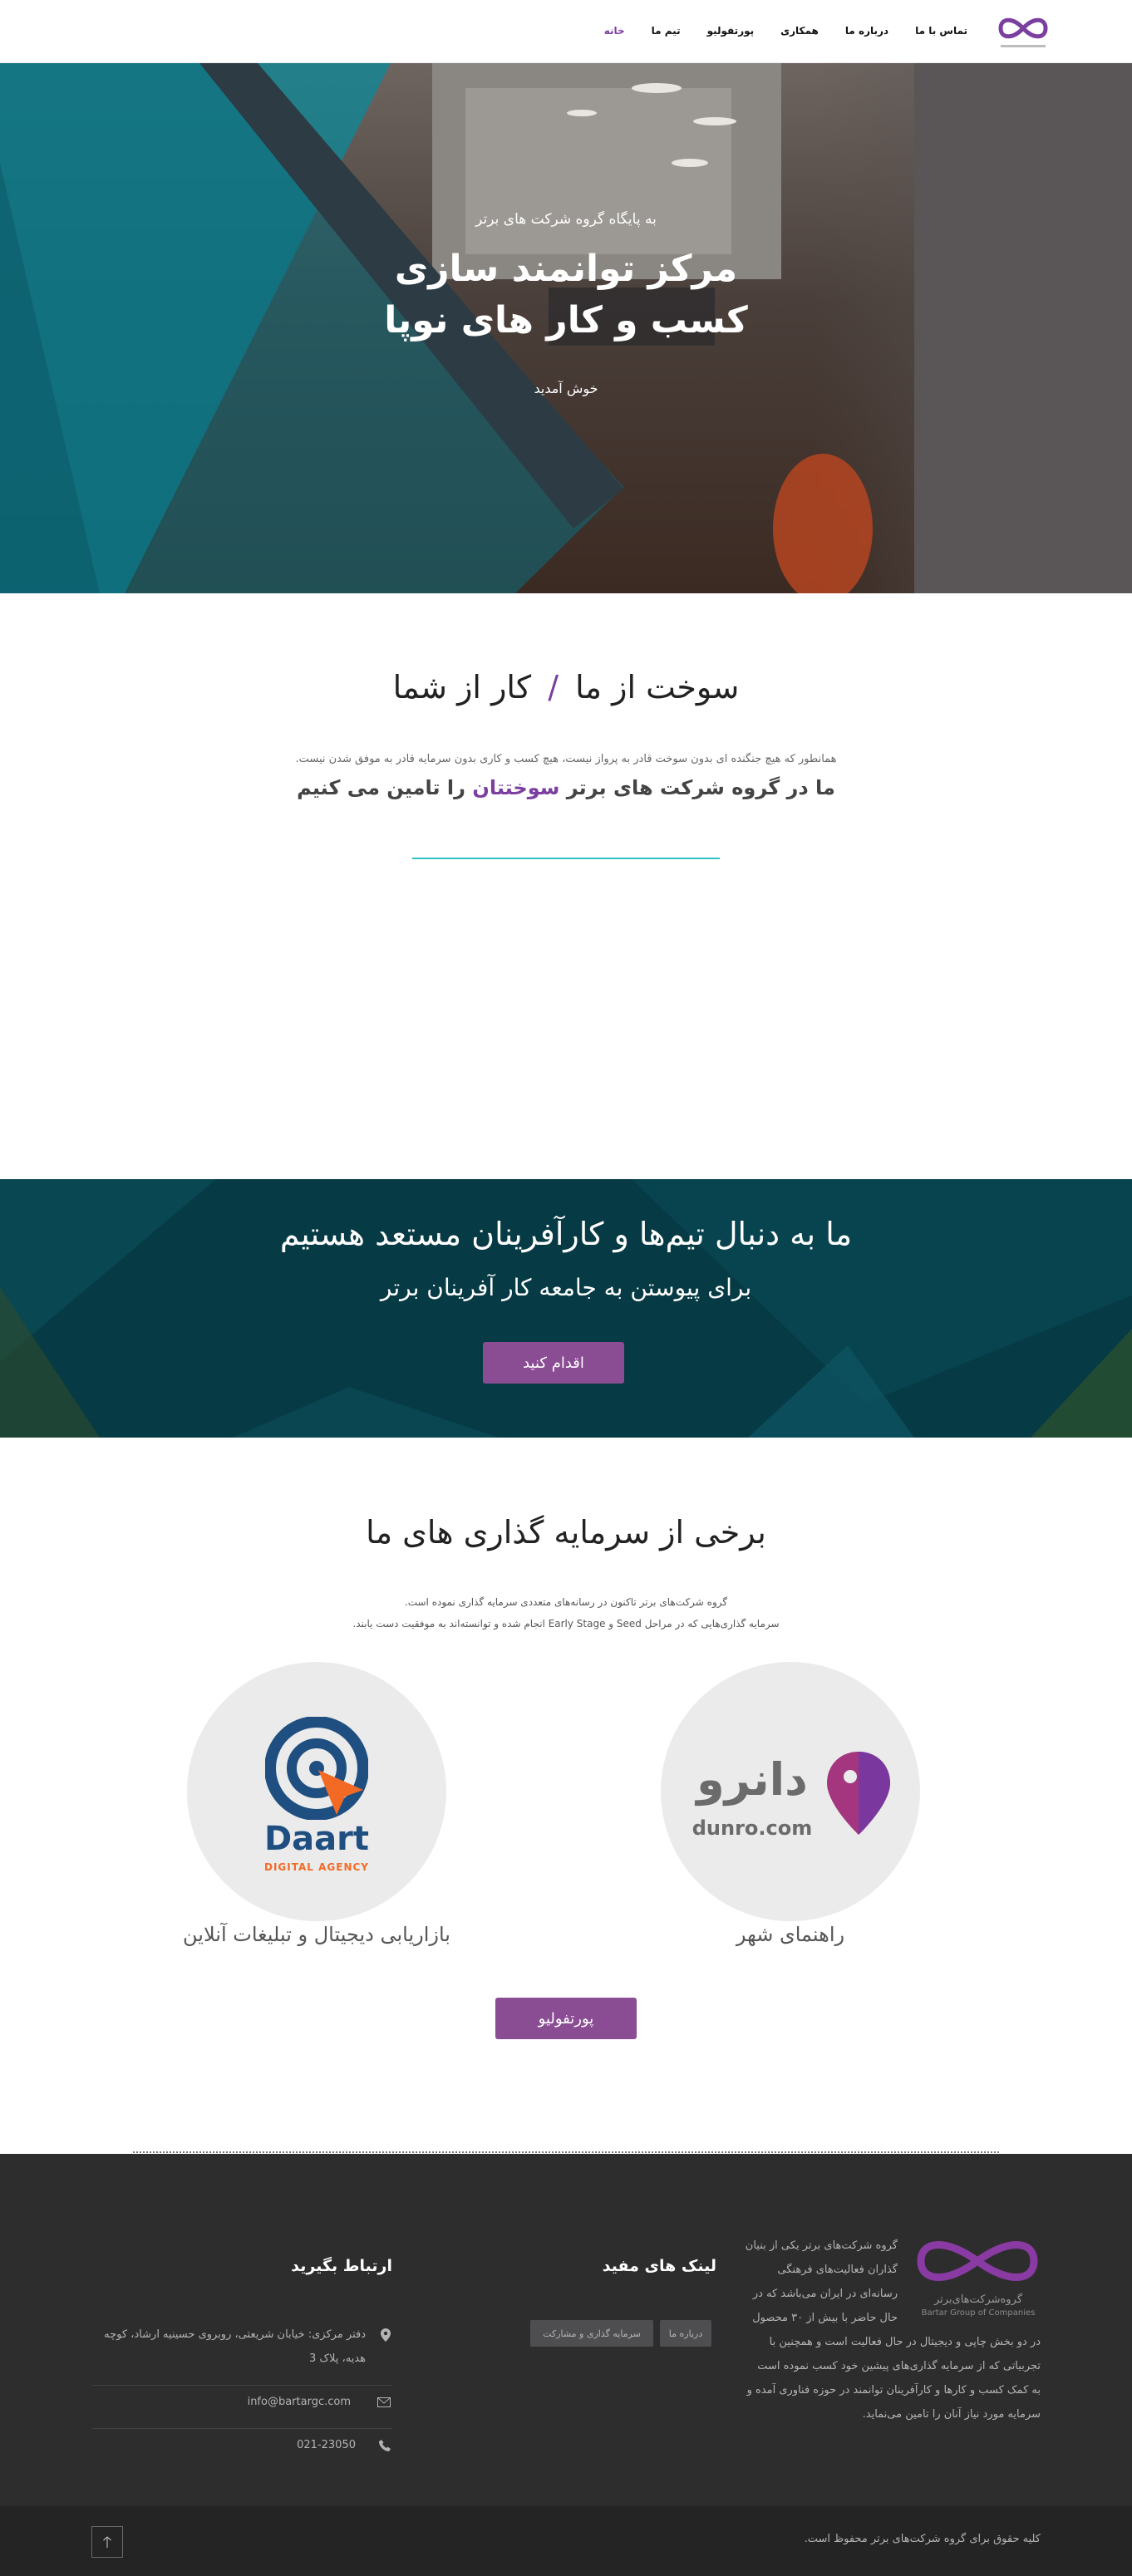 The width and height of the screenshot is (1132, 2576). I want to click on investment-circle-dunro: دانرو dunro.com, so click(790, 1791).